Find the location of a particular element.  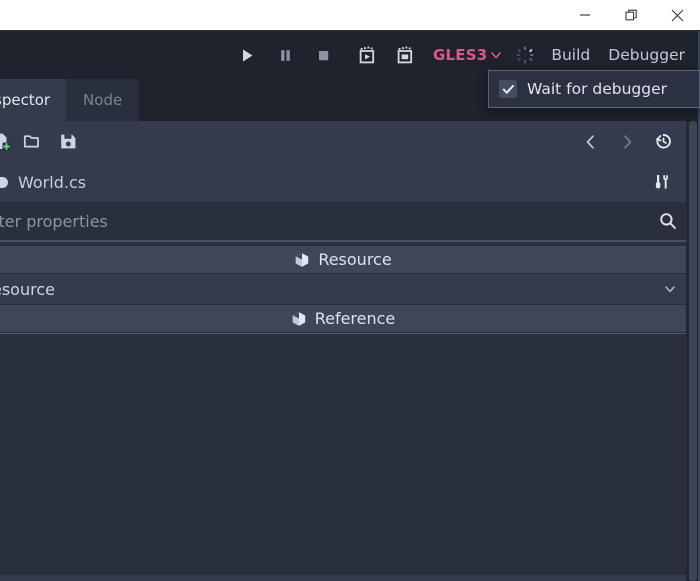

play-icon is located at coordinates (248, 55).